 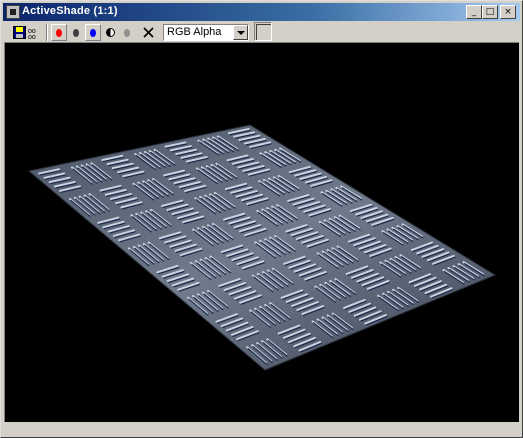 I want to click on minimize-button: _, so click(x=474, y=12).